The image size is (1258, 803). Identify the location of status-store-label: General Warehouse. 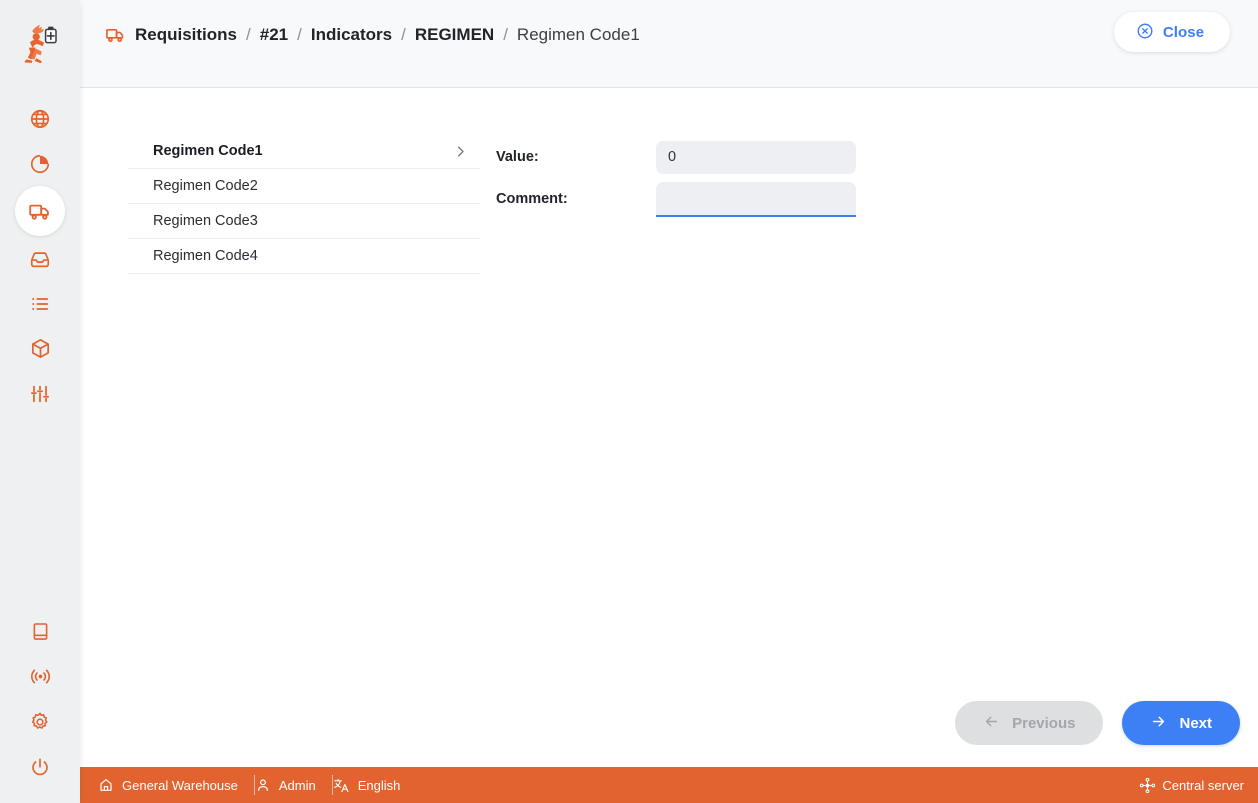
(180, 785).